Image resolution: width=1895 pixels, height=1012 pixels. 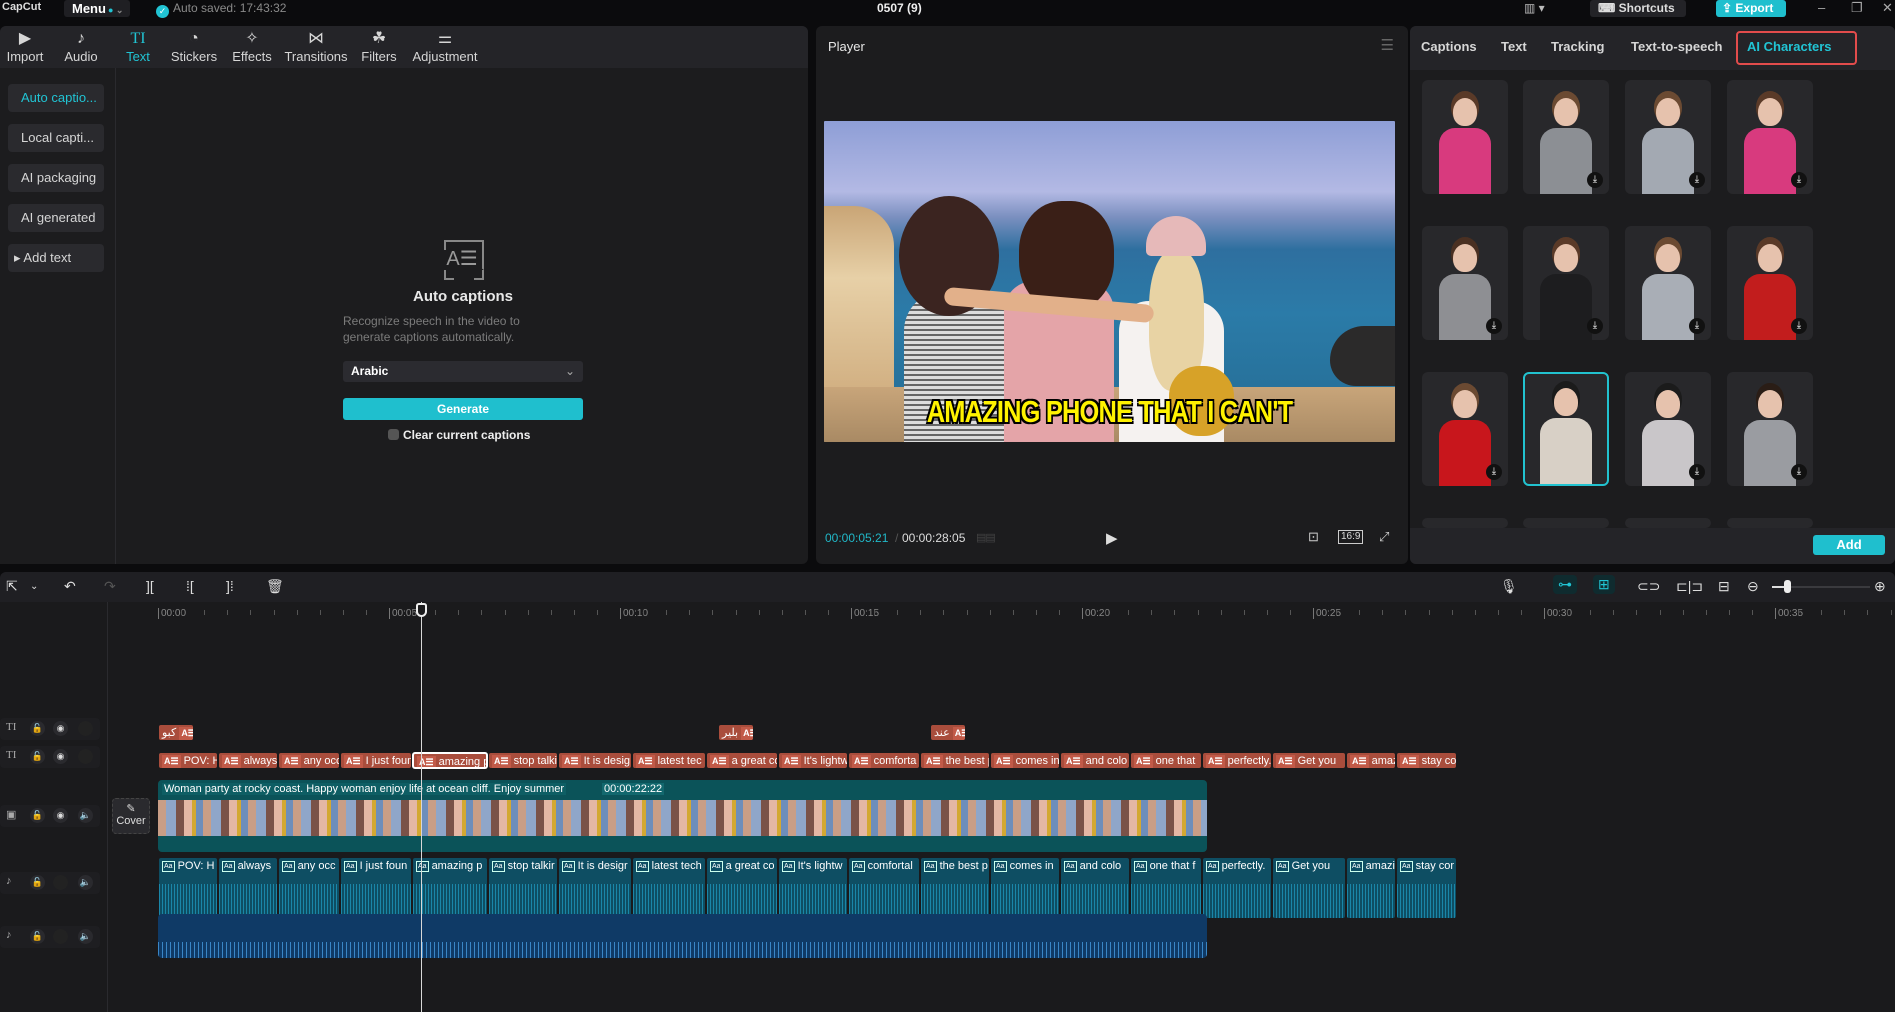 I want to click on tool-stickers: ◔ Stickers, so click(x=194, y=46).